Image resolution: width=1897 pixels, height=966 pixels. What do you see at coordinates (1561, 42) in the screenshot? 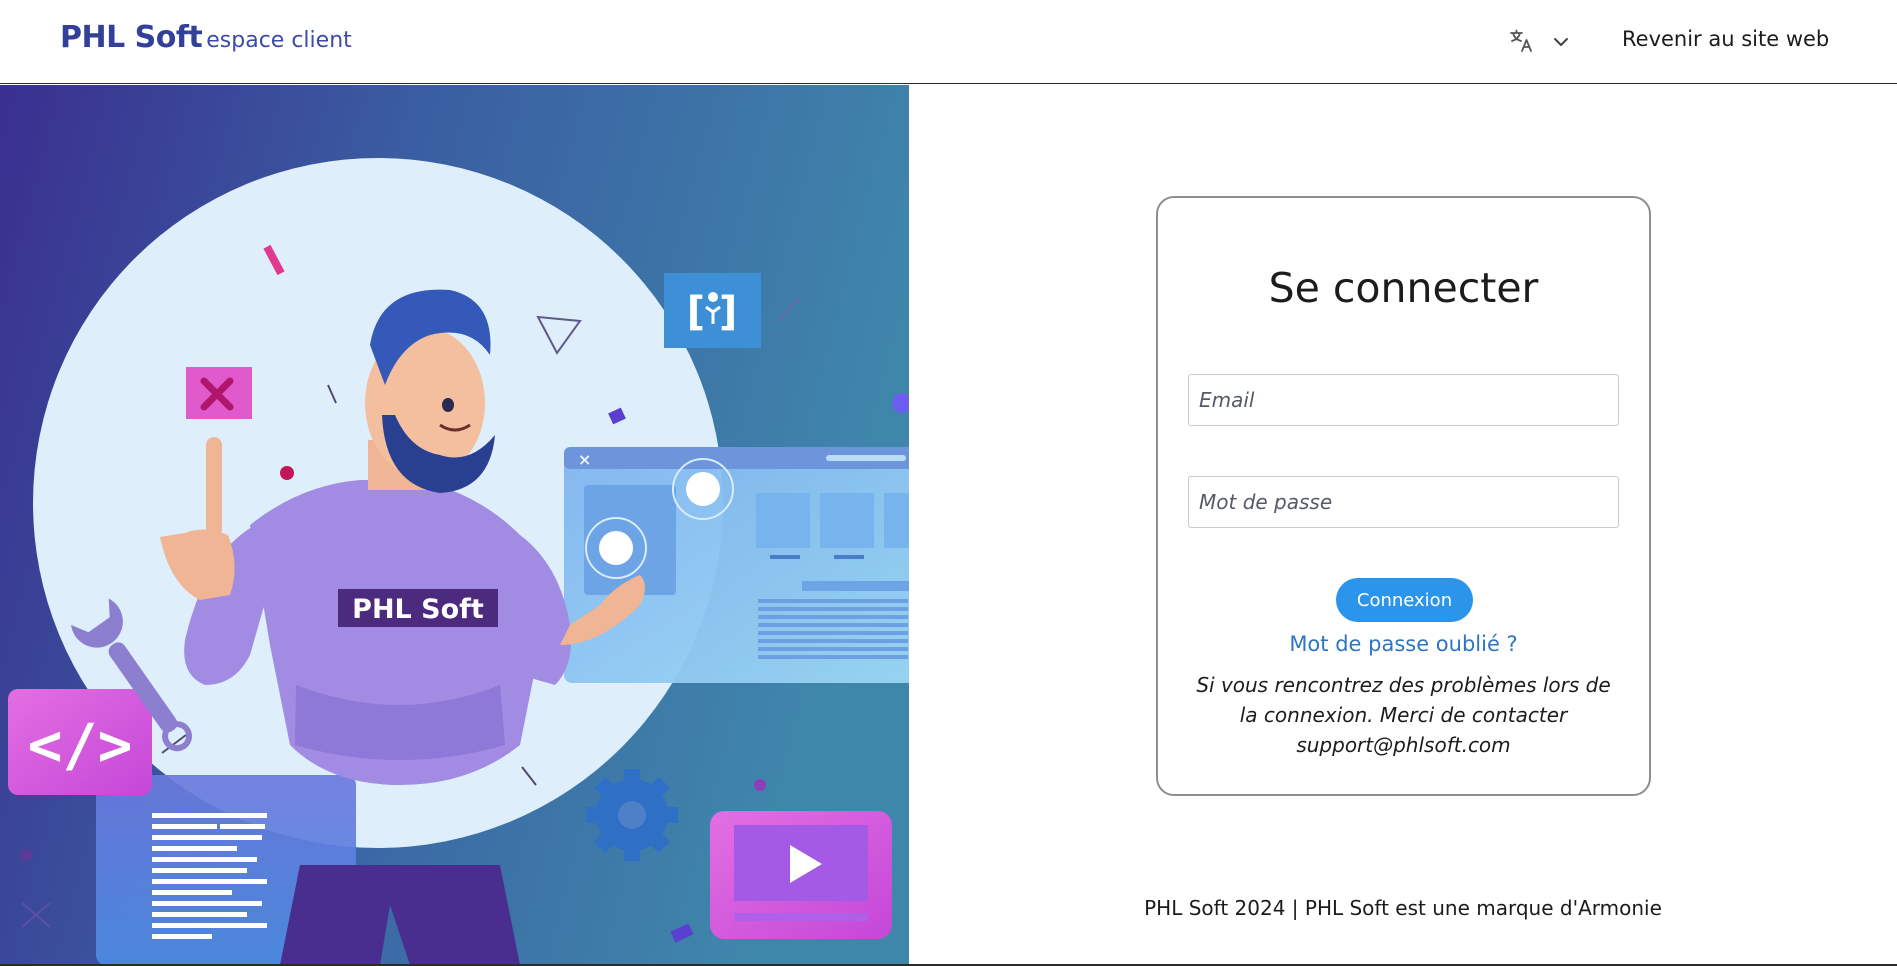
I see `chevron-down-icon` at bounding box center [1561, 42].